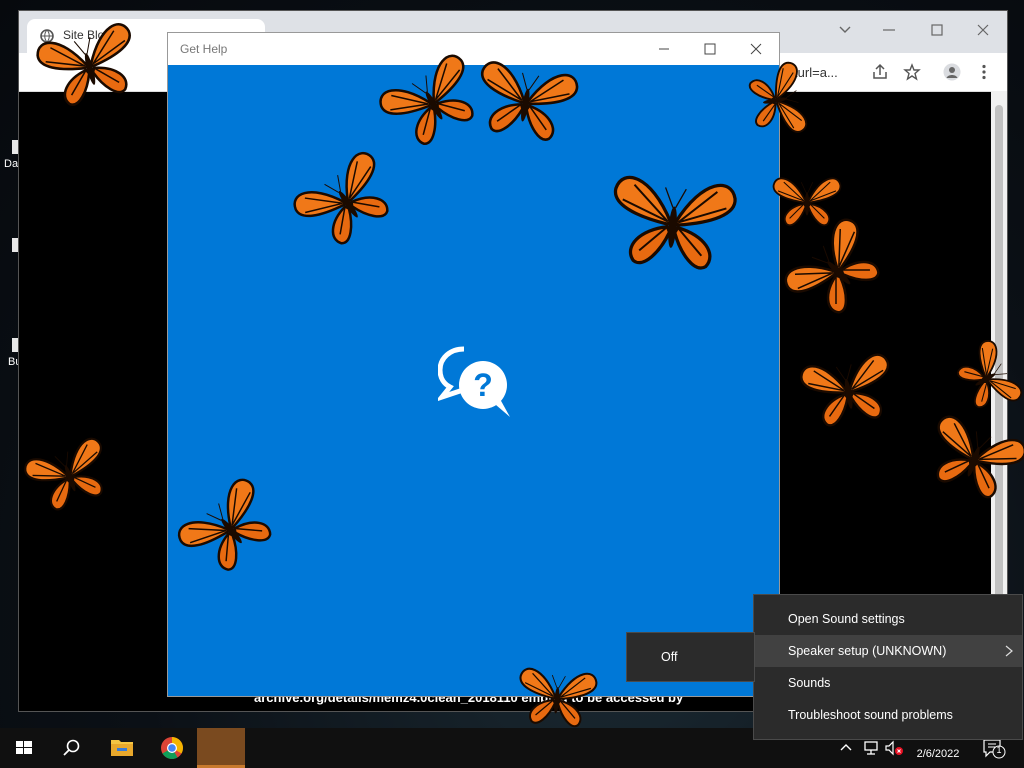 The width and height of the screenshot is (1024, 768). I want to click on menu-item-label: Speaker setup (UNKNOWN), so click(867, 651).